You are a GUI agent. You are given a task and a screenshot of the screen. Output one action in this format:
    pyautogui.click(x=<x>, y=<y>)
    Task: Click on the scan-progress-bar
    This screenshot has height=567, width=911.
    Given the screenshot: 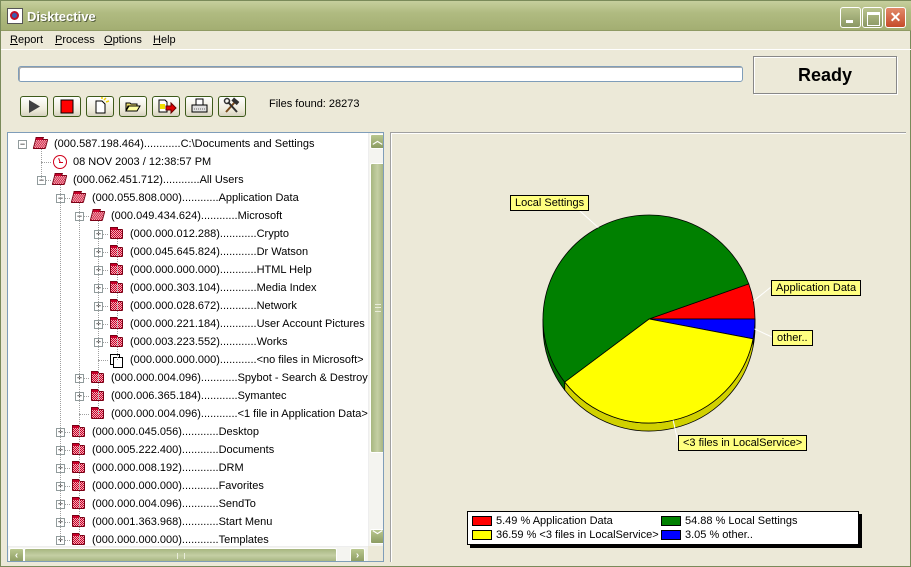 What is the action you would take?
    pyautogui.click(x=380, y=74)
    